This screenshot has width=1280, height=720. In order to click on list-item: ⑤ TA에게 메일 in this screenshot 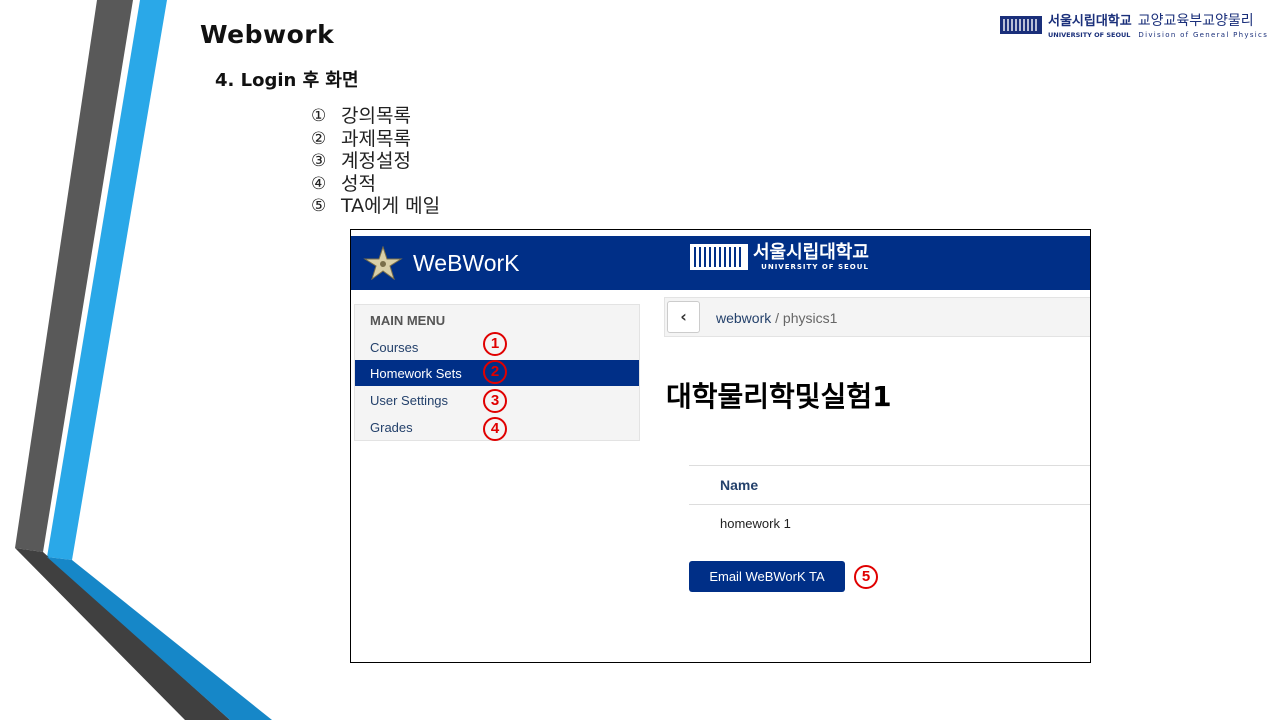, I will do `click(376, 206)`.